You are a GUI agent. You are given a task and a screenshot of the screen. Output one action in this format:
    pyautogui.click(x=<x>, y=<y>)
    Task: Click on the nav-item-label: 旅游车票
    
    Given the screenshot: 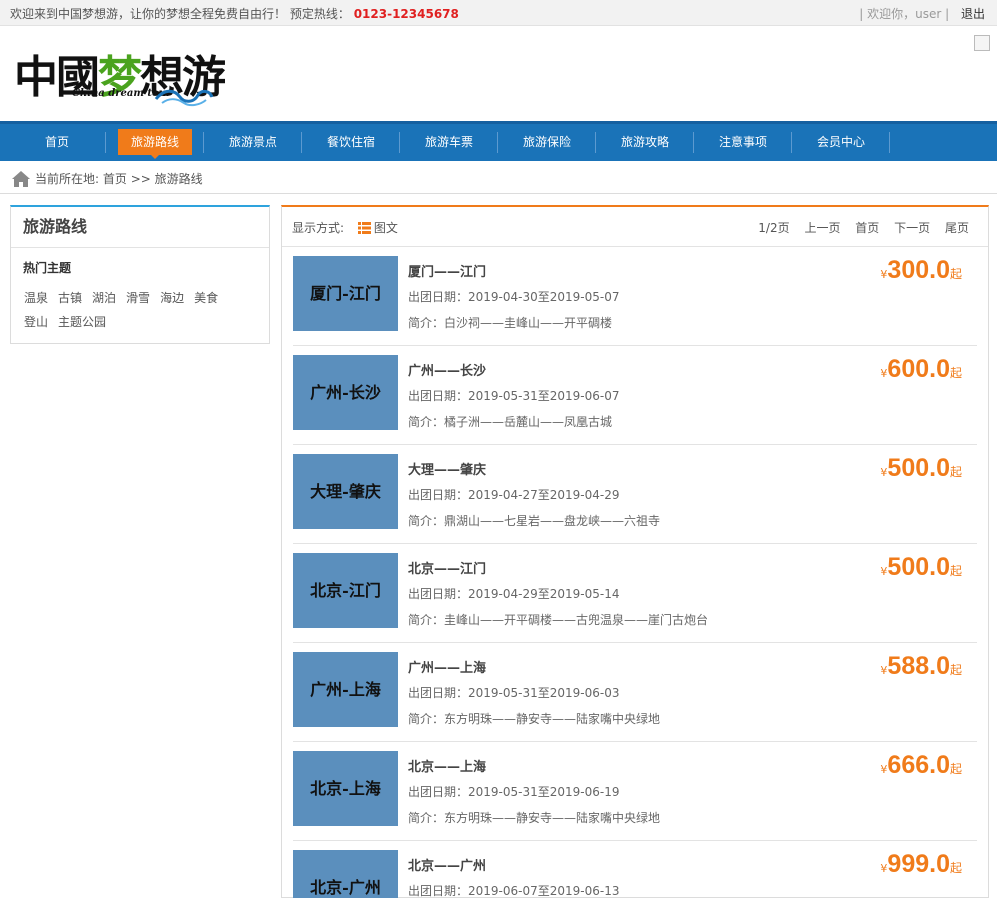 What is the action you would take?
    pyautogui.click(x=448, y=142)
    